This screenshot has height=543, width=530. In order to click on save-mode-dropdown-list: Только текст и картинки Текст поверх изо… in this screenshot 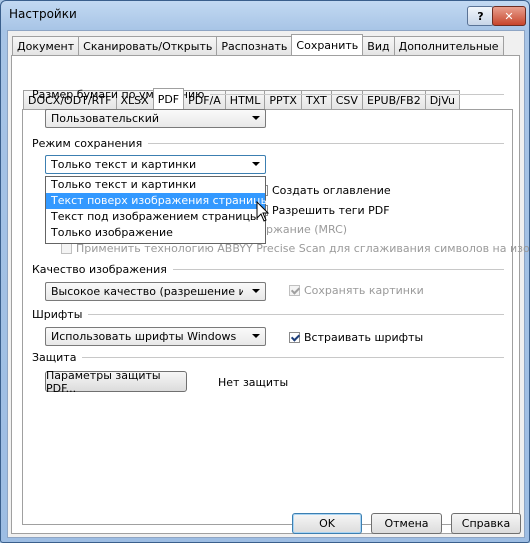, I will do `click(157, 210)`.